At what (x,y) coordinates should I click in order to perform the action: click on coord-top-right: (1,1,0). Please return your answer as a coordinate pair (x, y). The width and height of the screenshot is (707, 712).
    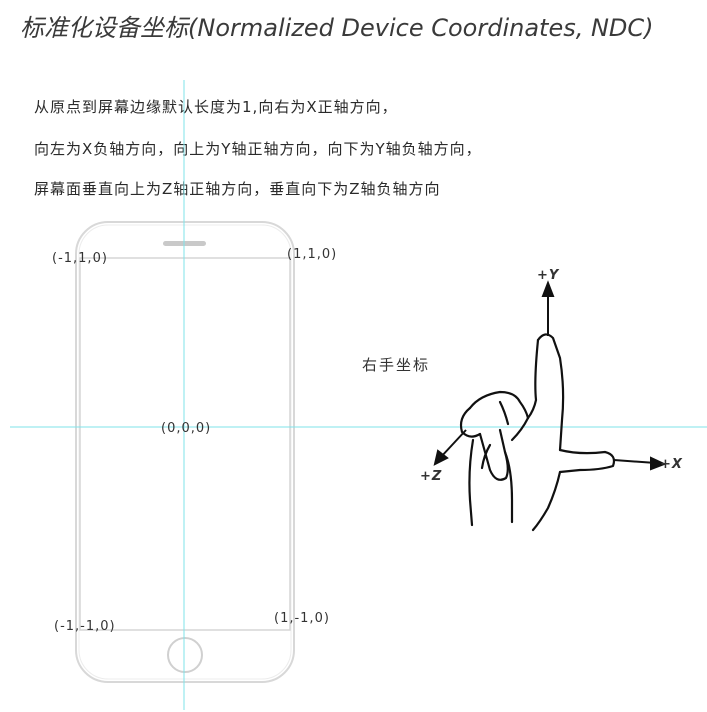
    Looking at the image, I should click on (312, 254).